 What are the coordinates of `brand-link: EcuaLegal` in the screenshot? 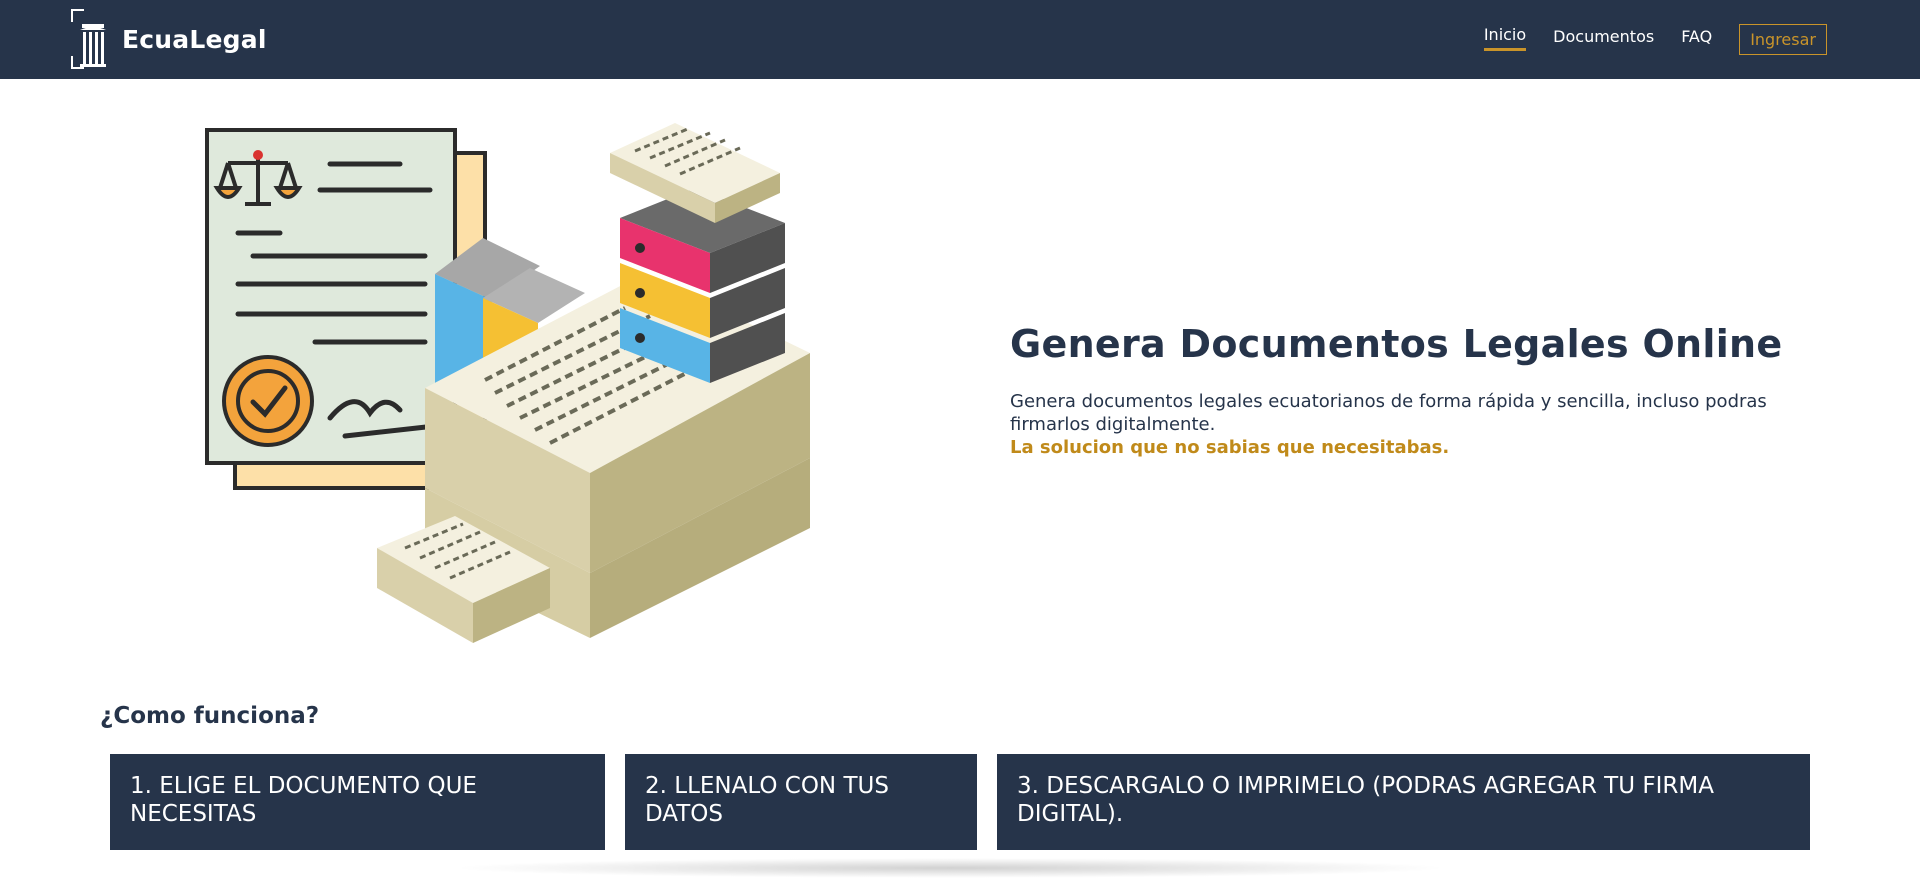 It's located at (168, 39).